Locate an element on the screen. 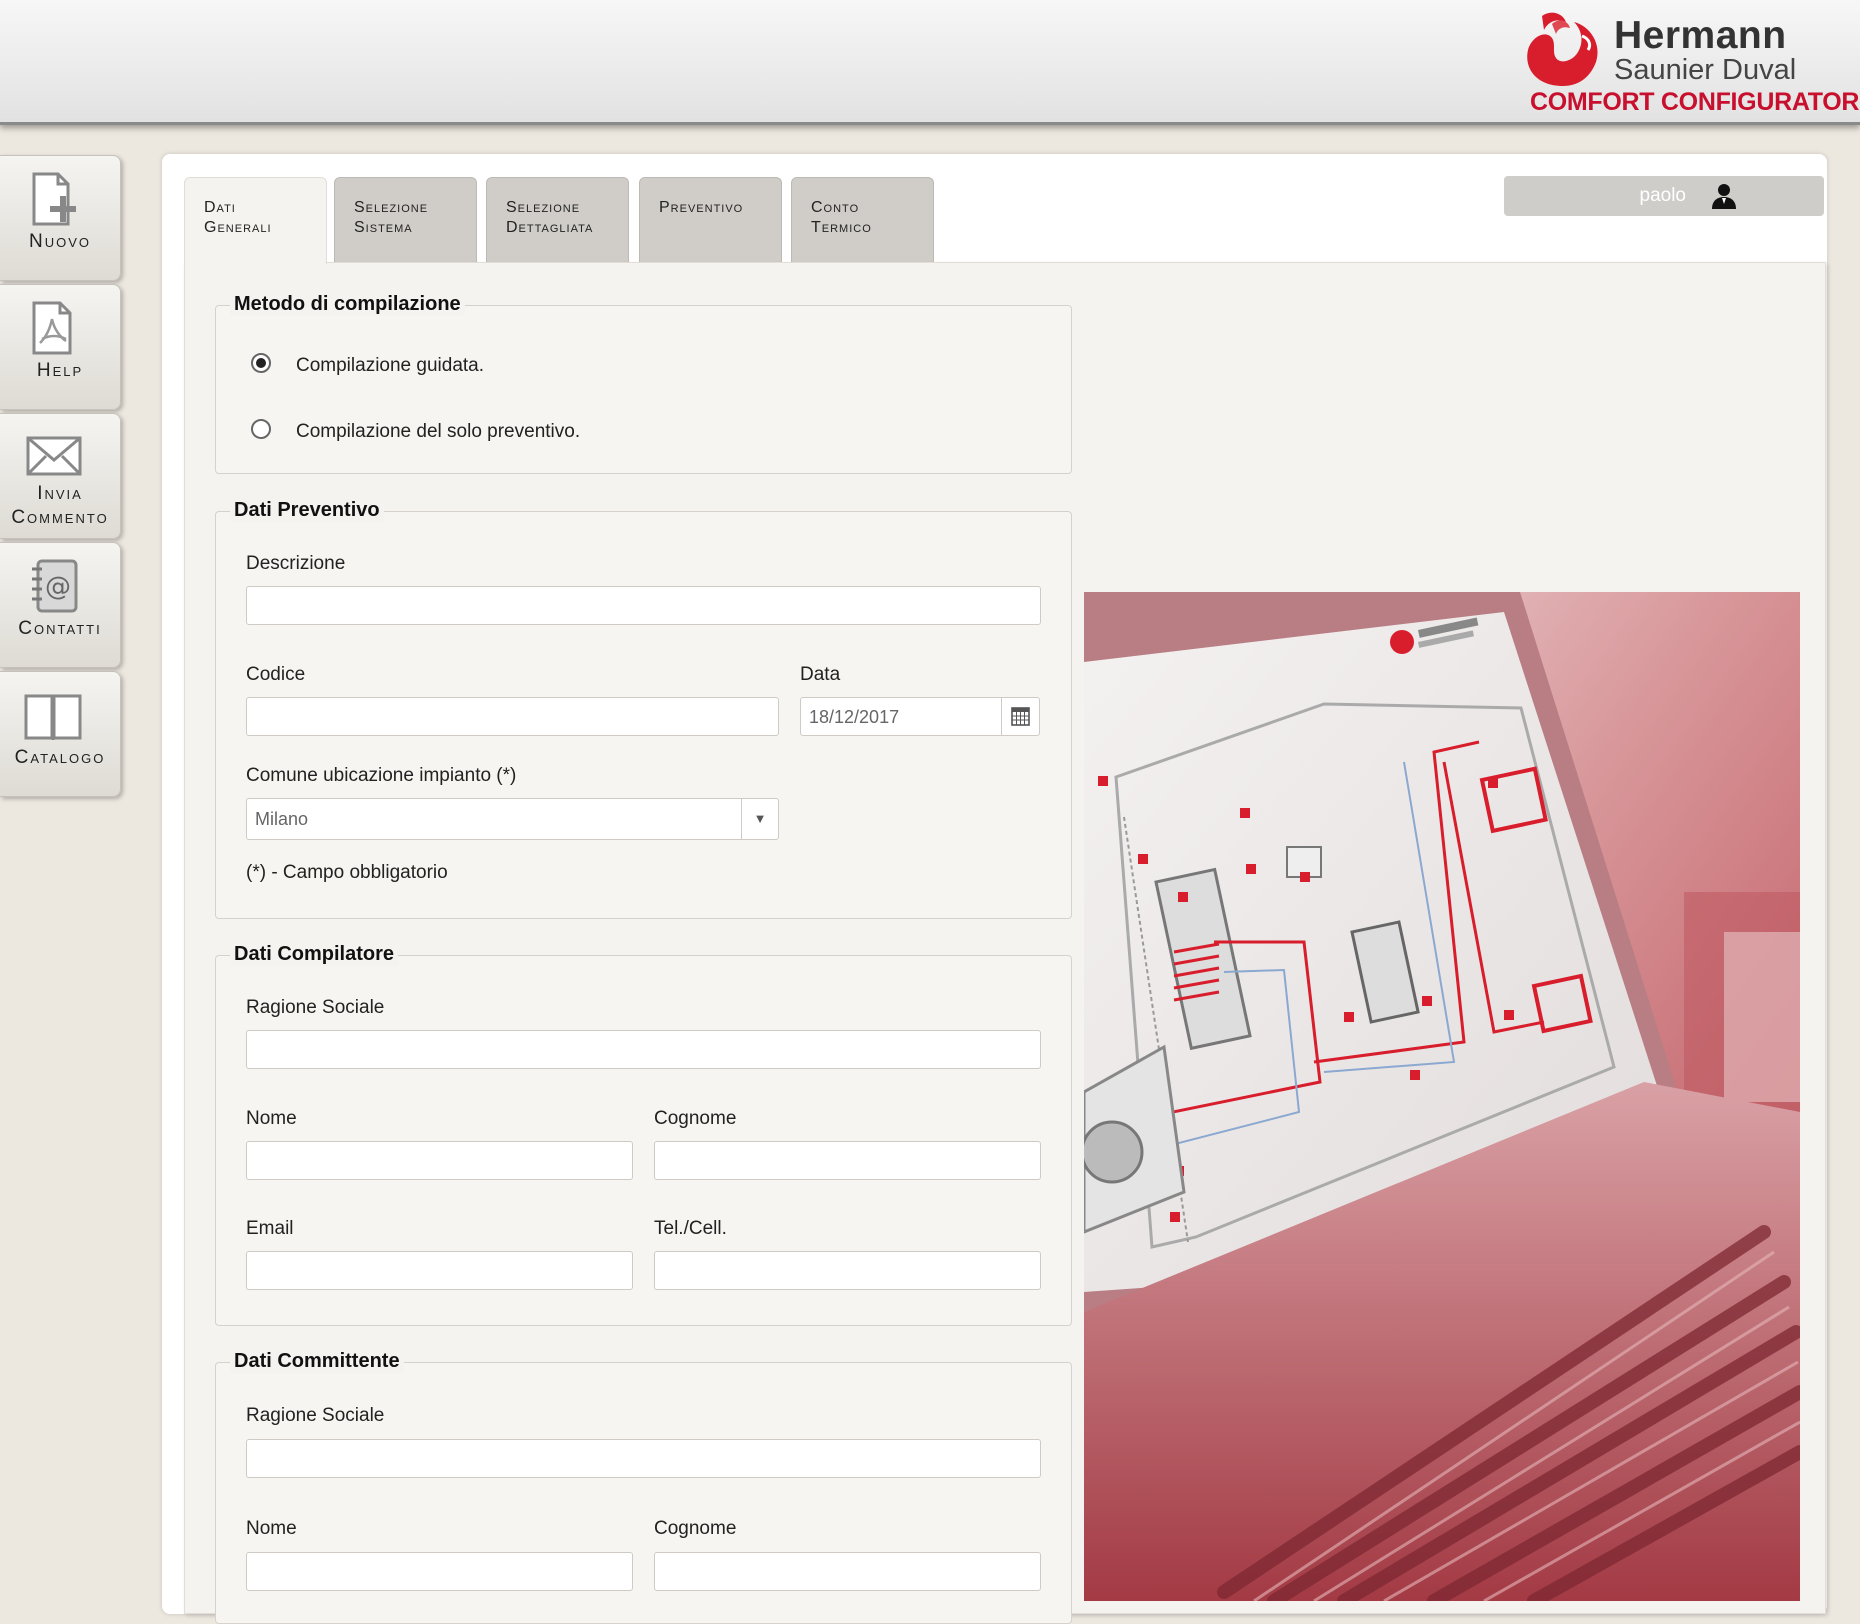 The width and height of the screenshot is (1860, 1624). fieldset-legend: Dati Committente is located at coordinates (317, 1361).